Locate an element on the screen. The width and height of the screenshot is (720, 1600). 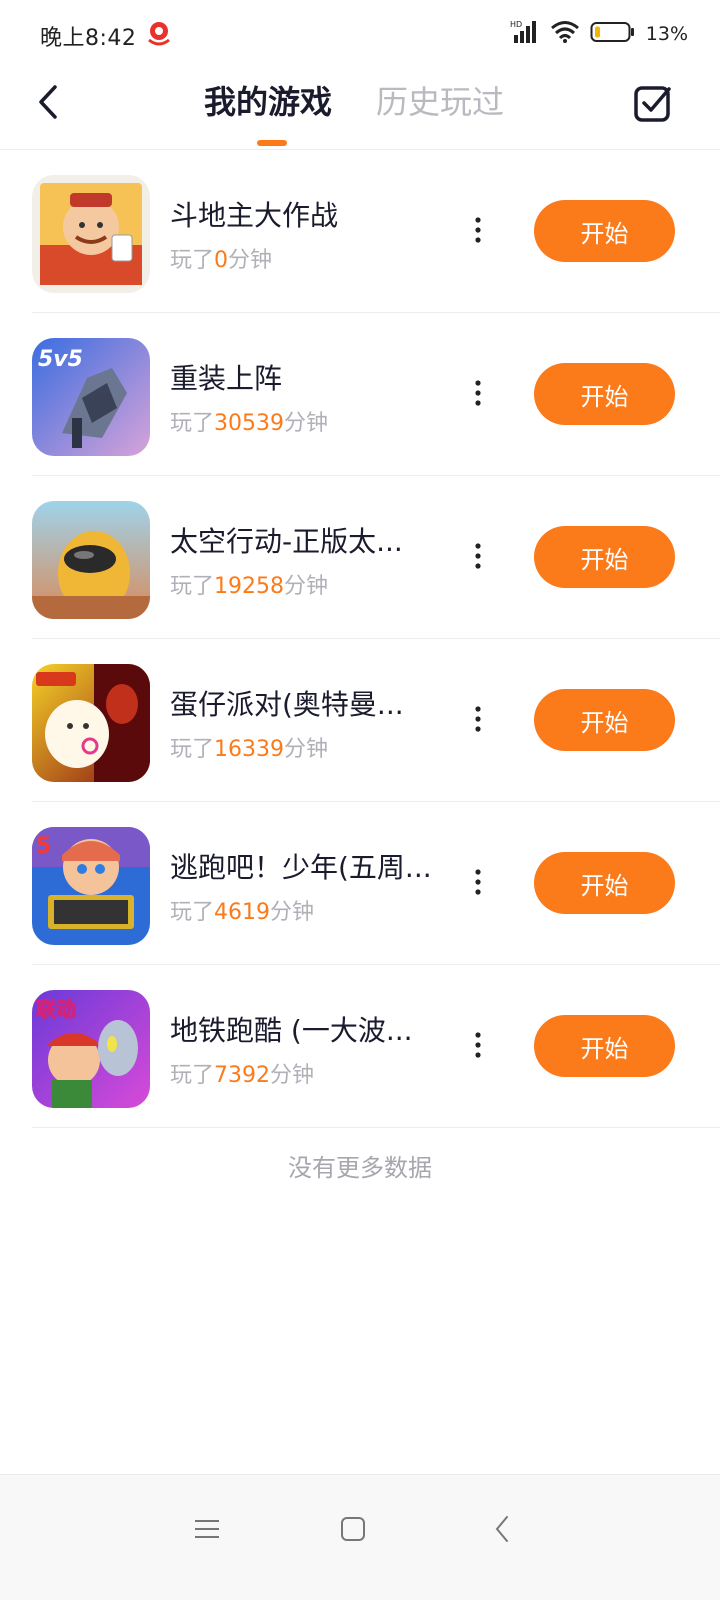
play-minutes: 30539 is located at coordinates (249, 423).